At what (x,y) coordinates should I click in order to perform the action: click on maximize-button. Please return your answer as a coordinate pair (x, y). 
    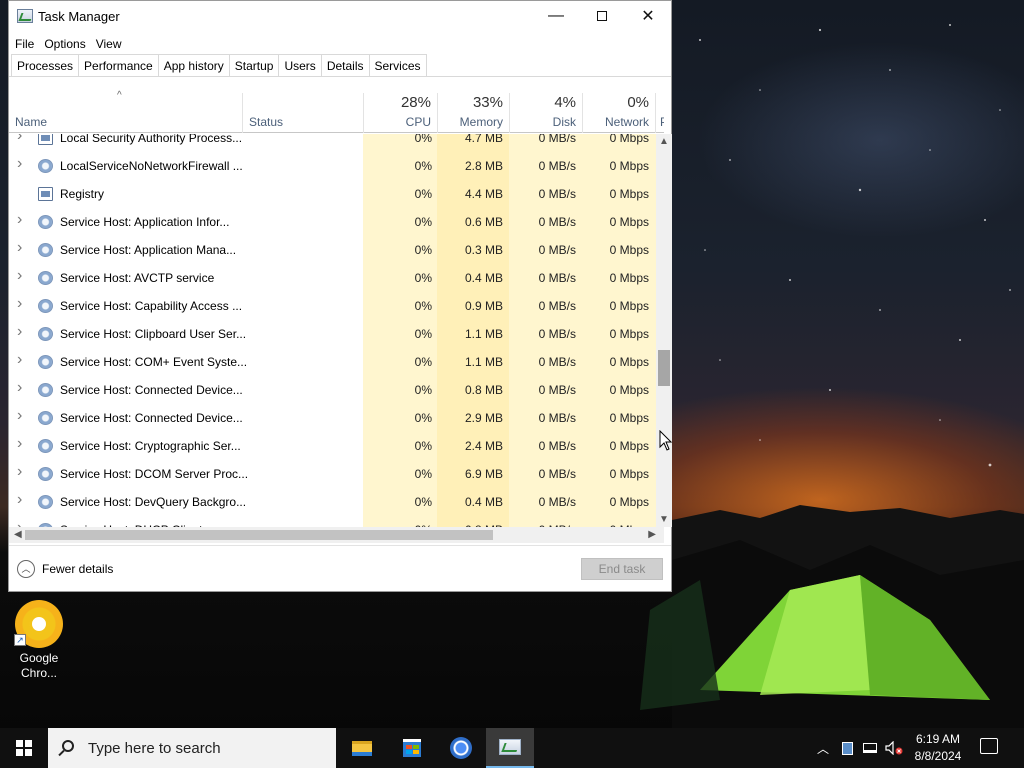
    Looking at the image, I should click on (602, 16).